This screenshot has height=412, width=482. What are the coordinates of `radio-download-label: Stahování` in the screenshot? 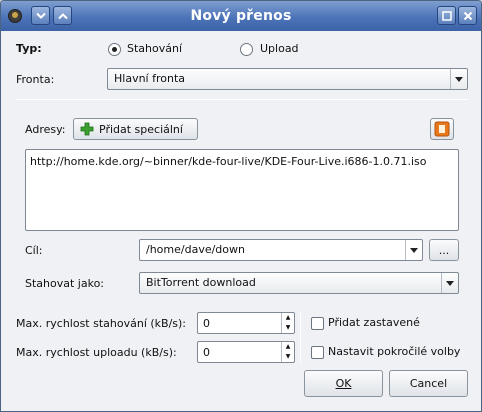 It's located at (154, 48).